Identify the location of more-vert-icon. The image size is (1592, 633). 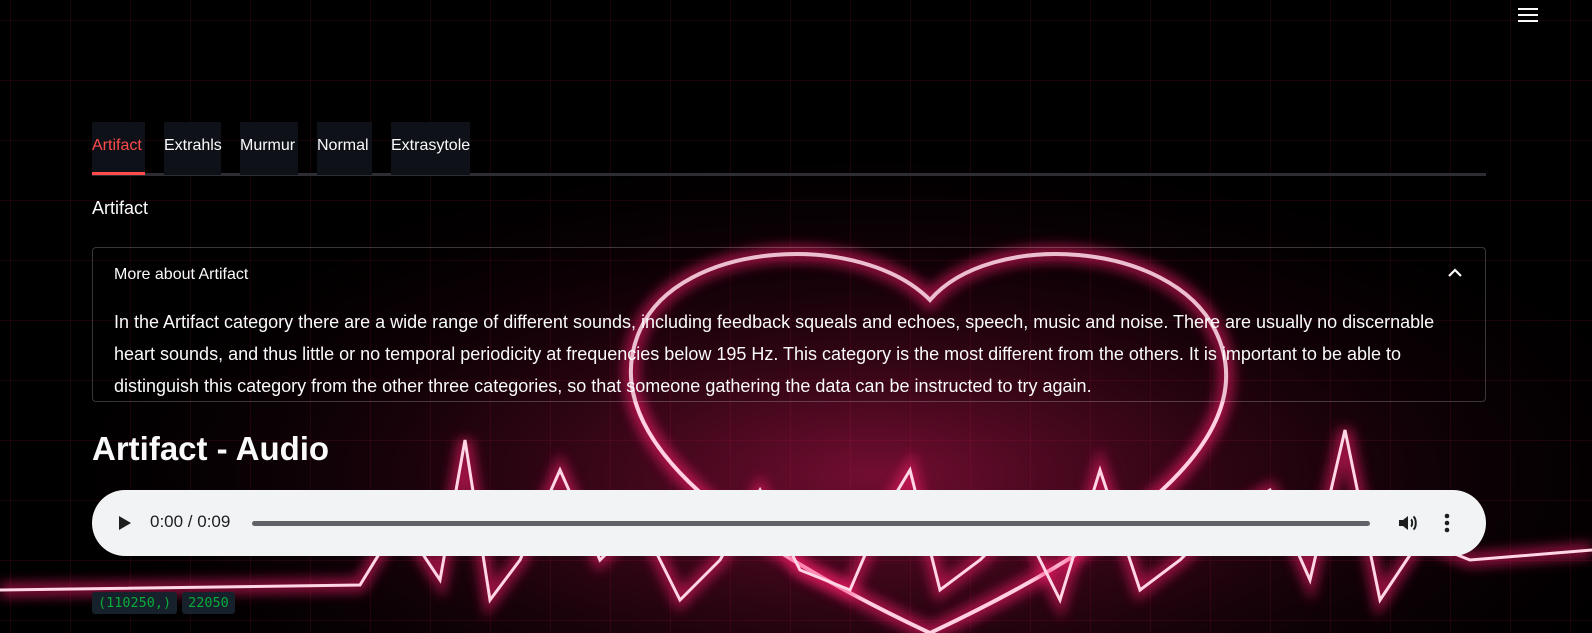
(1447, 523).